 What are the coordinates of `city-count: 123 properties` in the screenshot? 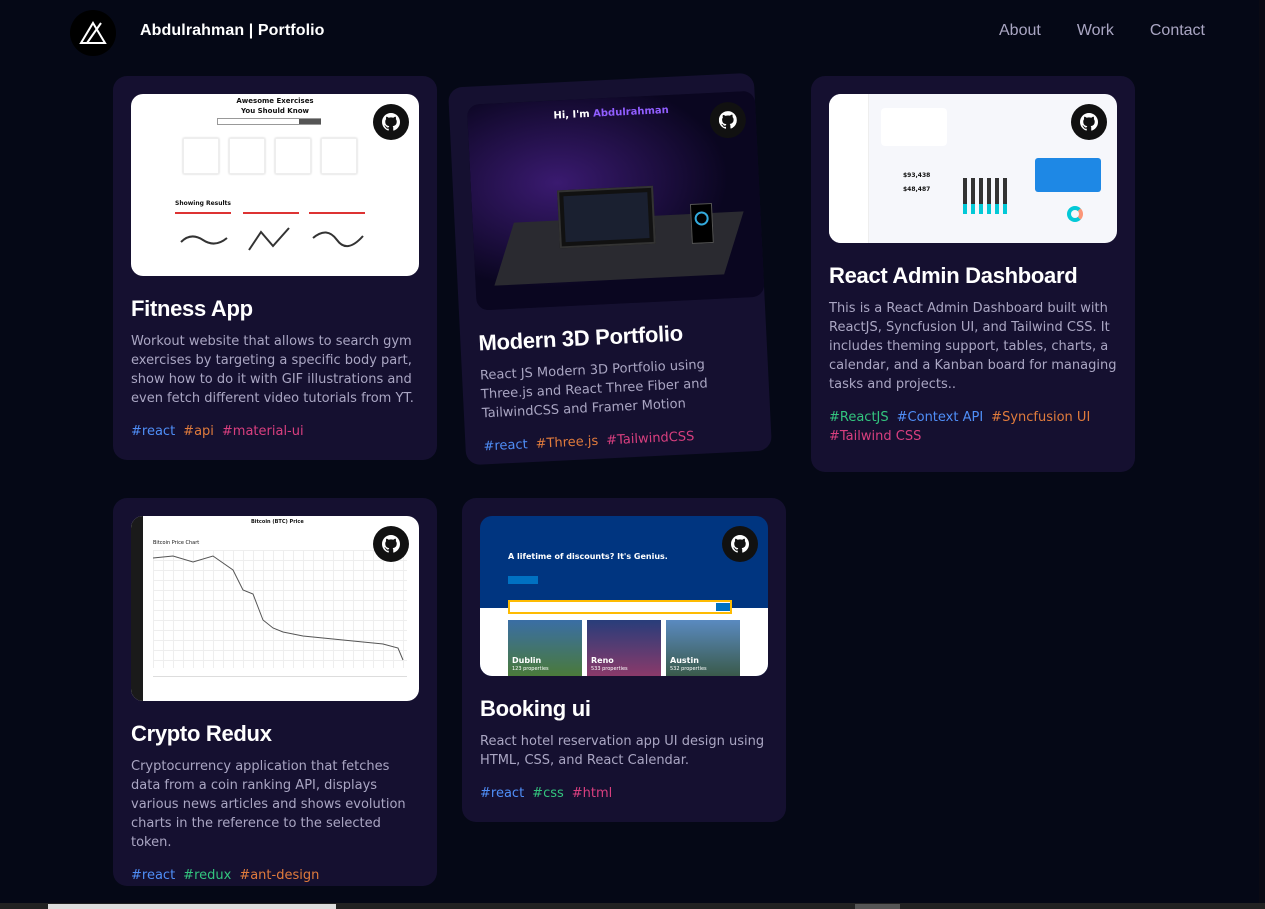 It's located at (530, 669).